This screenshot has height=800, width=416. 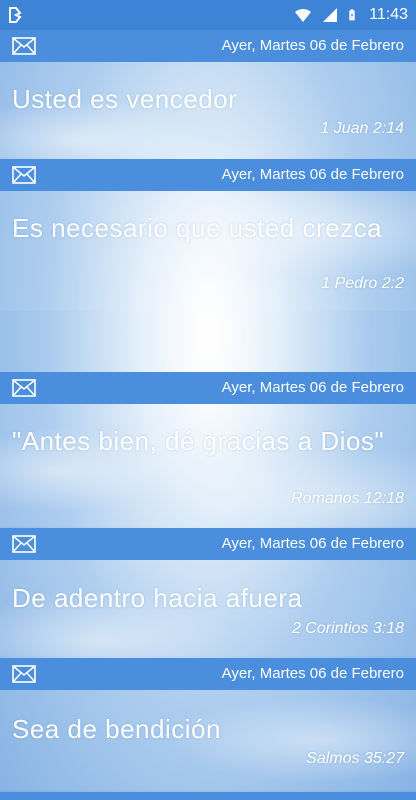 What do you see at coordinates (355, 758) in the screenshot?
I see `message-reference: Salmos 35:27` at bounding box center [355, 758].